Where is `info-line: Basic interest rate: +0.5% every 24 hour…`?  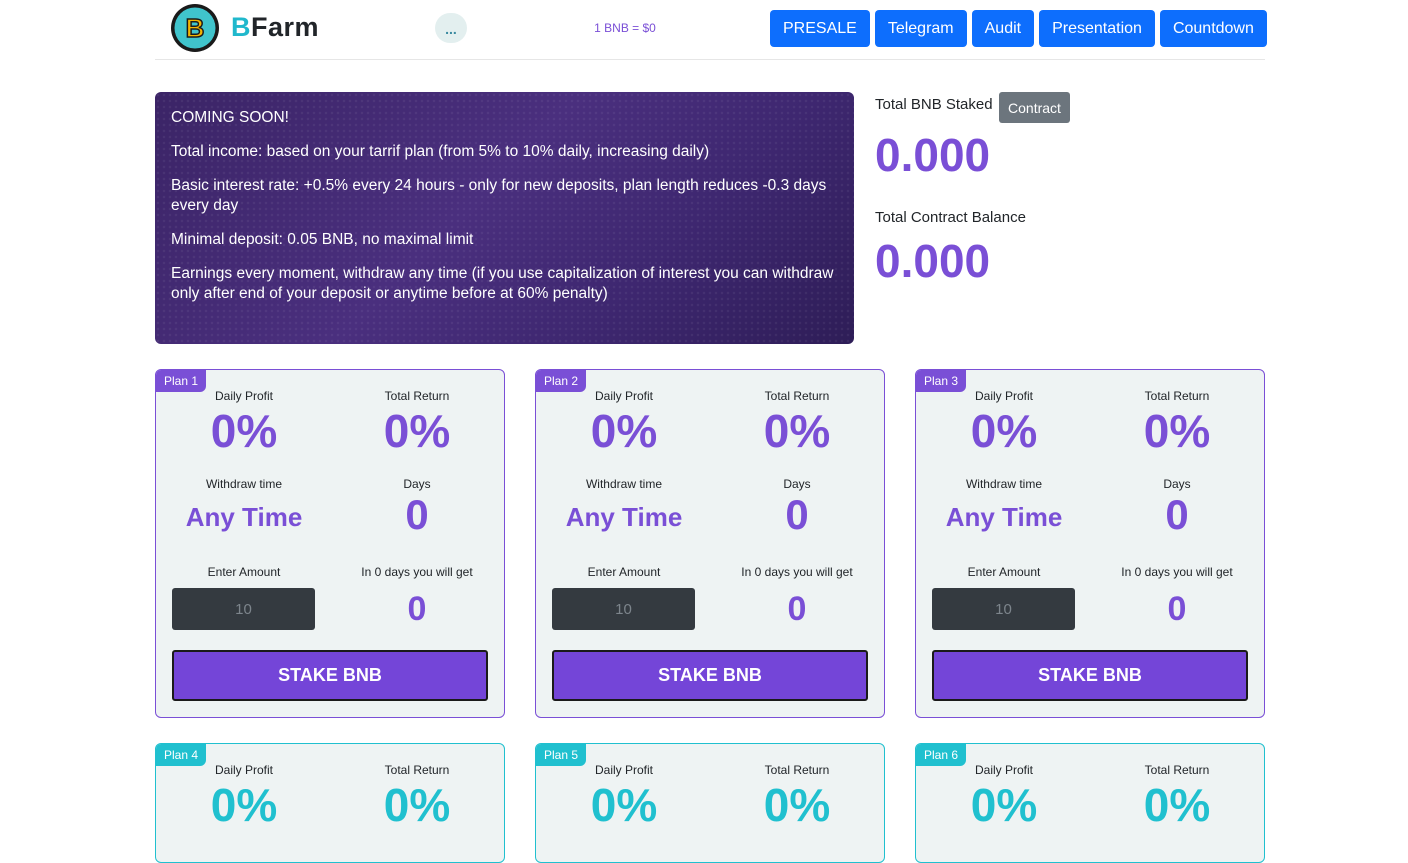
info-line: Basic interest rate: +0.5% every 24 hour… is located at coordinates (499, 195).